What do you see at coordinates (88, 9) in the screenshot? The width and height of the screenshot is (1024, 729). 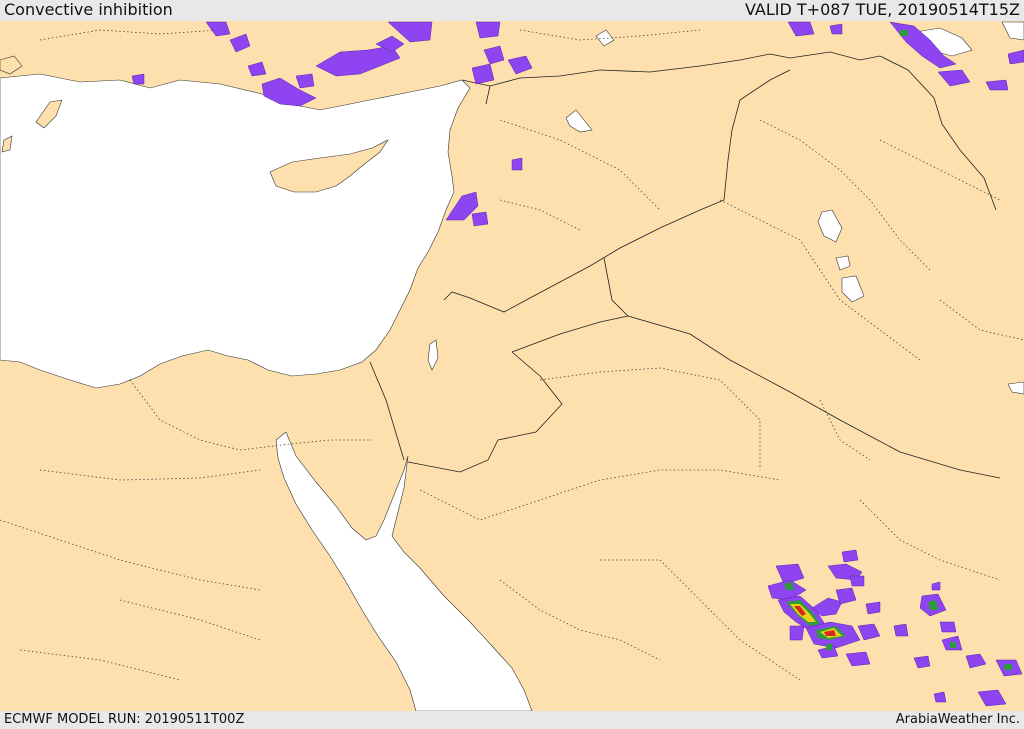 I see `map-title: Convective inhibition` at bounding box center [88, 9].